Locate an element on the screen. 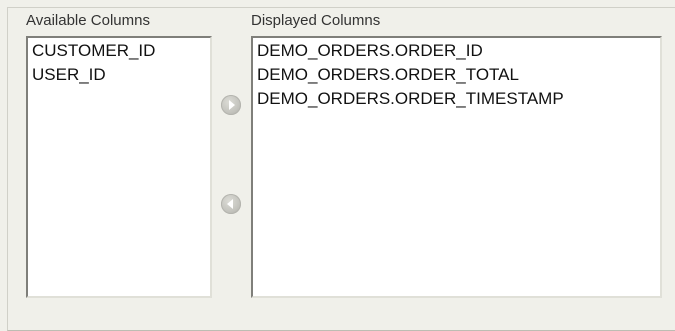 The image size is (675, 331). displayed-columns-header: Displayed Columns is located at coordinates (316, 20).